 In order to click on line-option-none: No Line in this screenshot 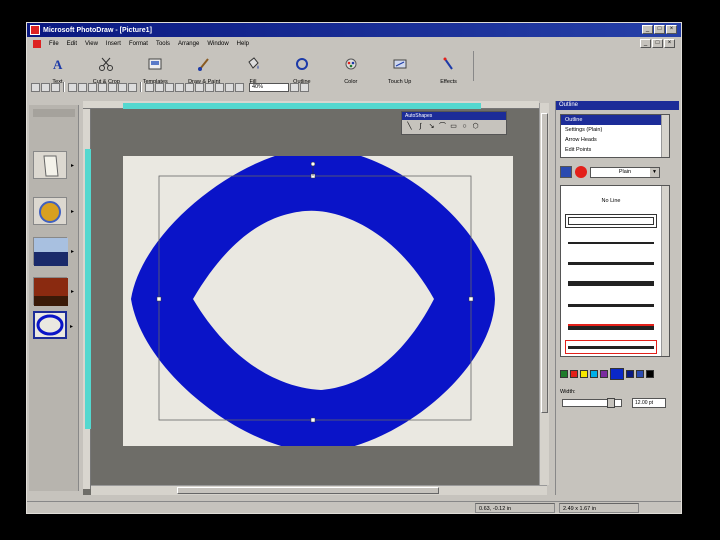, I will do `click(611, 201)`.